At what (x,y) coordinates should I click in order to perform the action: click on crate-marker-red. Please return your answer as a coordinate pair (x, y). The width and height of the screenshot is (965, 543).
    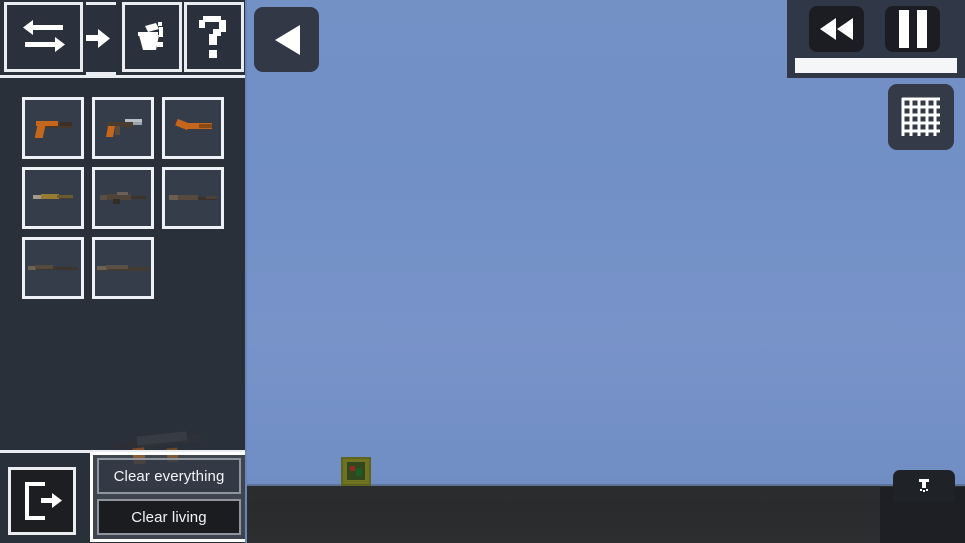
    Looking at the image, I should click on (352, 468).